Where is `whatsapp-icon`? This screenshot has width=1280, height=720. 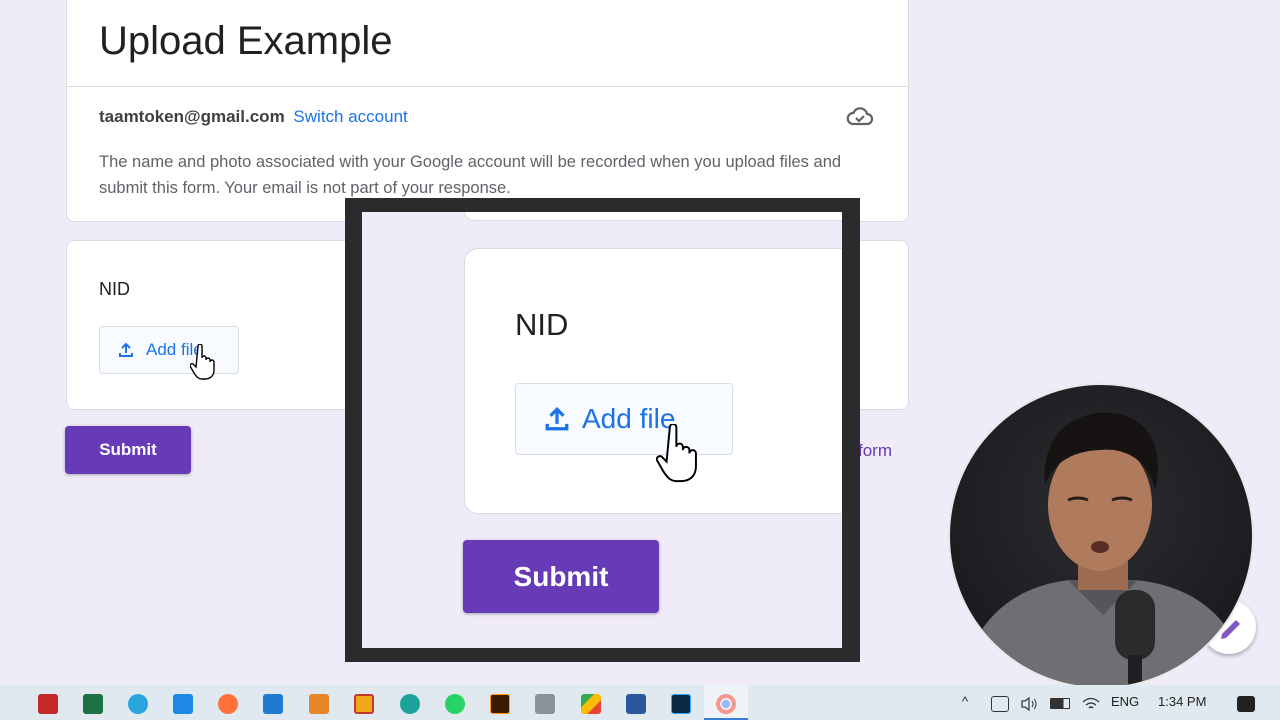 whatsapp-icon is located at coordinates (455, 704).